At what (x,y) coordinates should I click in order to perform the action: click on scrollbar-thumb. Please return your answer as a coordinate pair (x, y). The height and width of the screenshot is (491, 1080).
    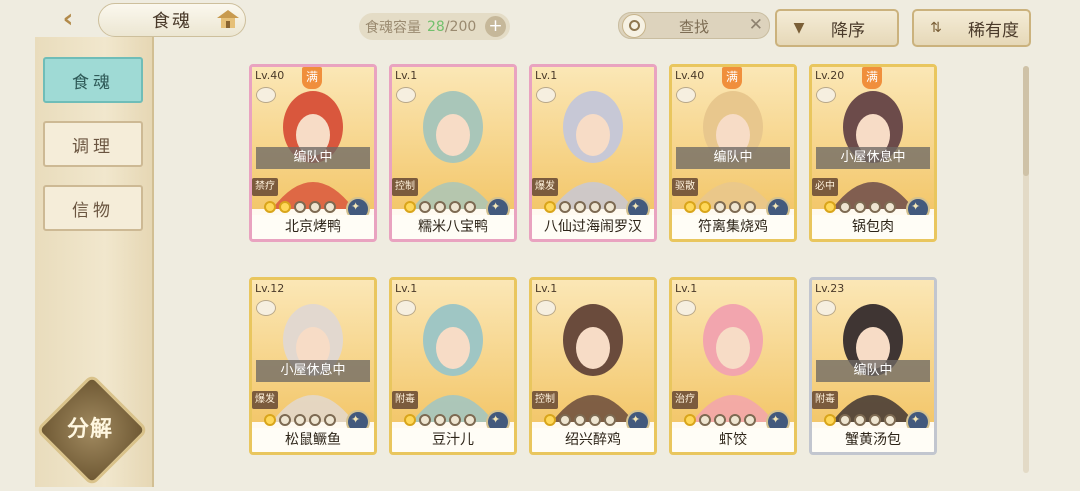
    Looking at the image, I should click on (1026, 121).